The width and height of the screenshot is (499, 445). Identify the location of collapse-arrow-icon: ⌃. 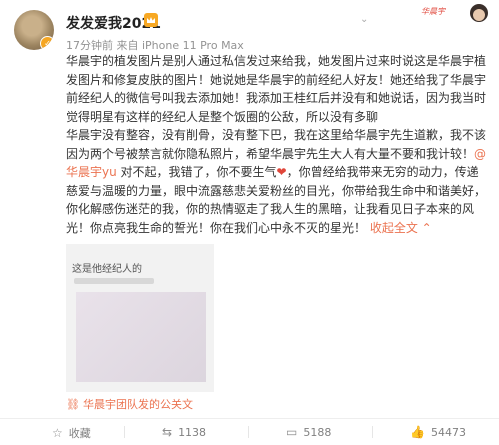
(425, 228).